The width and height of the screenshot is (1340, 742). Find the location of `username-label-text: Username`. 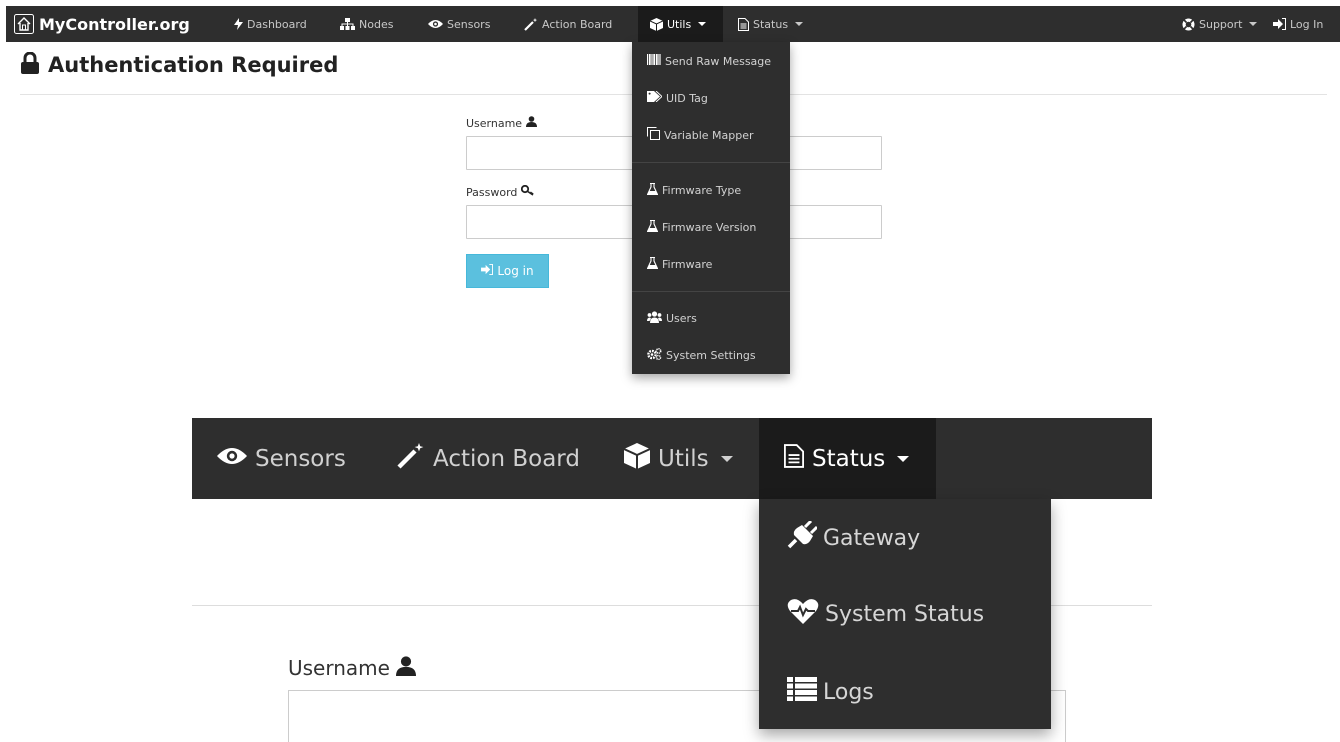

username-label-text: Username is located at coordinates (494, 123).